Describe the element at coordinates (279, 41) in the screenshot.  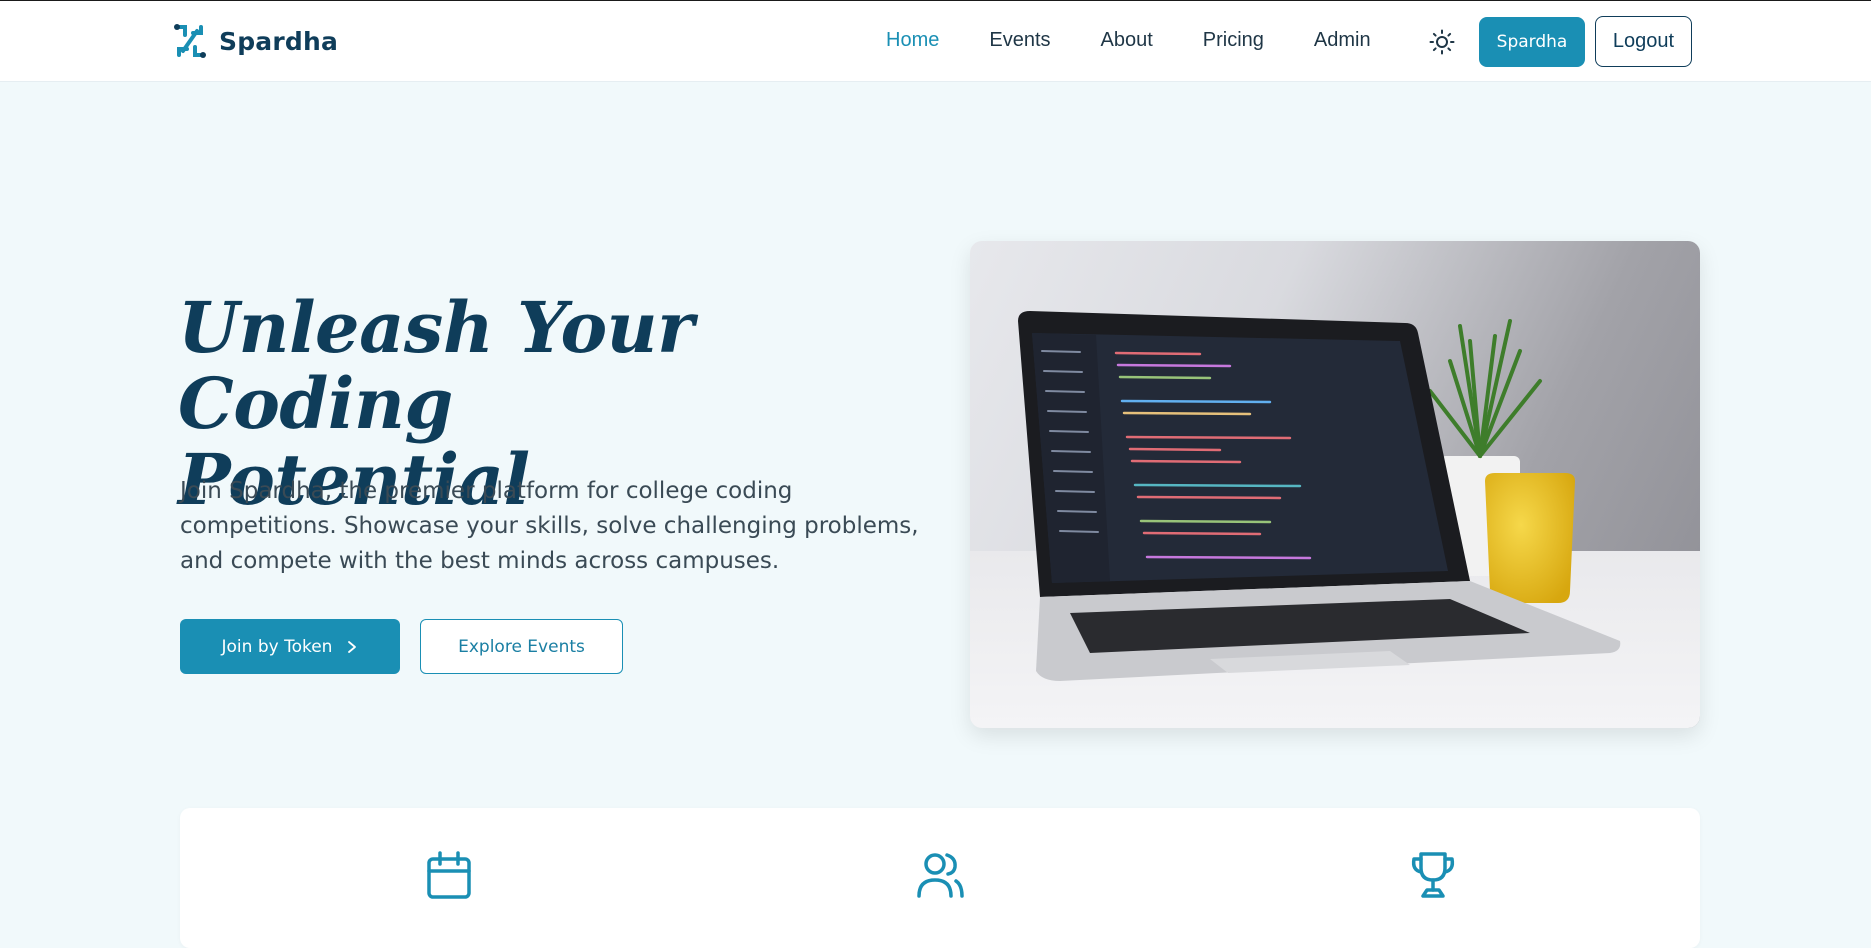
I see `brand-name: Spardha` at that location.